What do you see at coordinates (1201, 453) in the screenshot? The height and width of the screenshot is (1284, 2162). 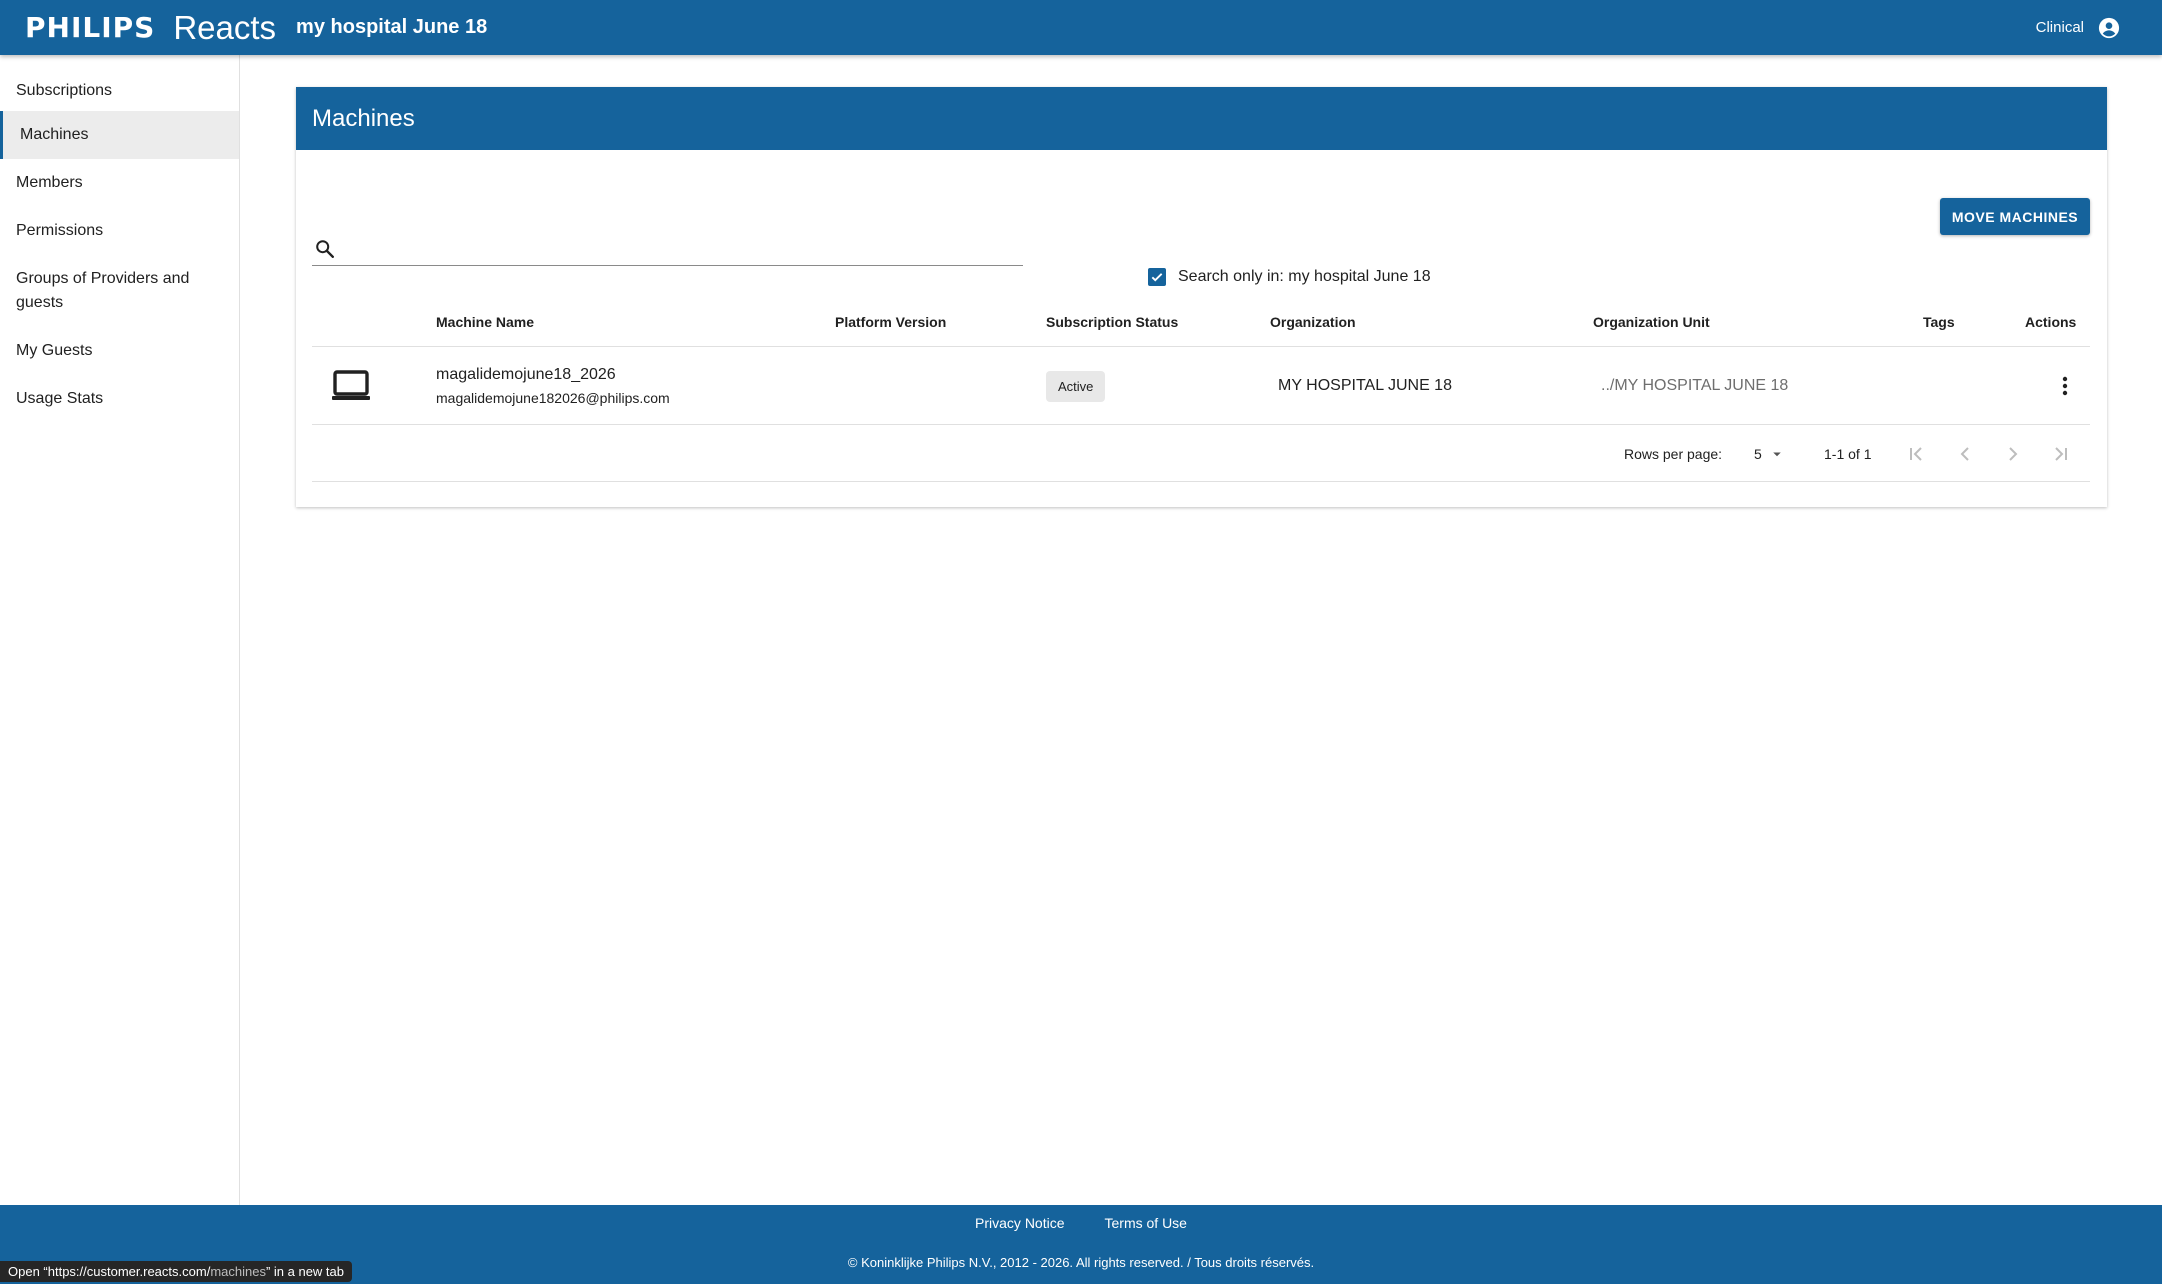 I see `pagination: Rows per page: 5 1-1 of 1` at bounding box center [1201, 453].